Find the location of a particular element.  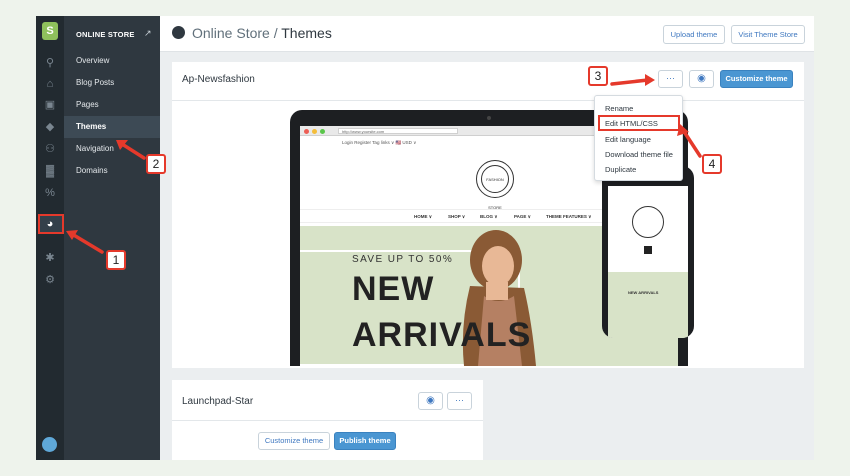

callout-1: 1 is located at coordinates (116, 260).